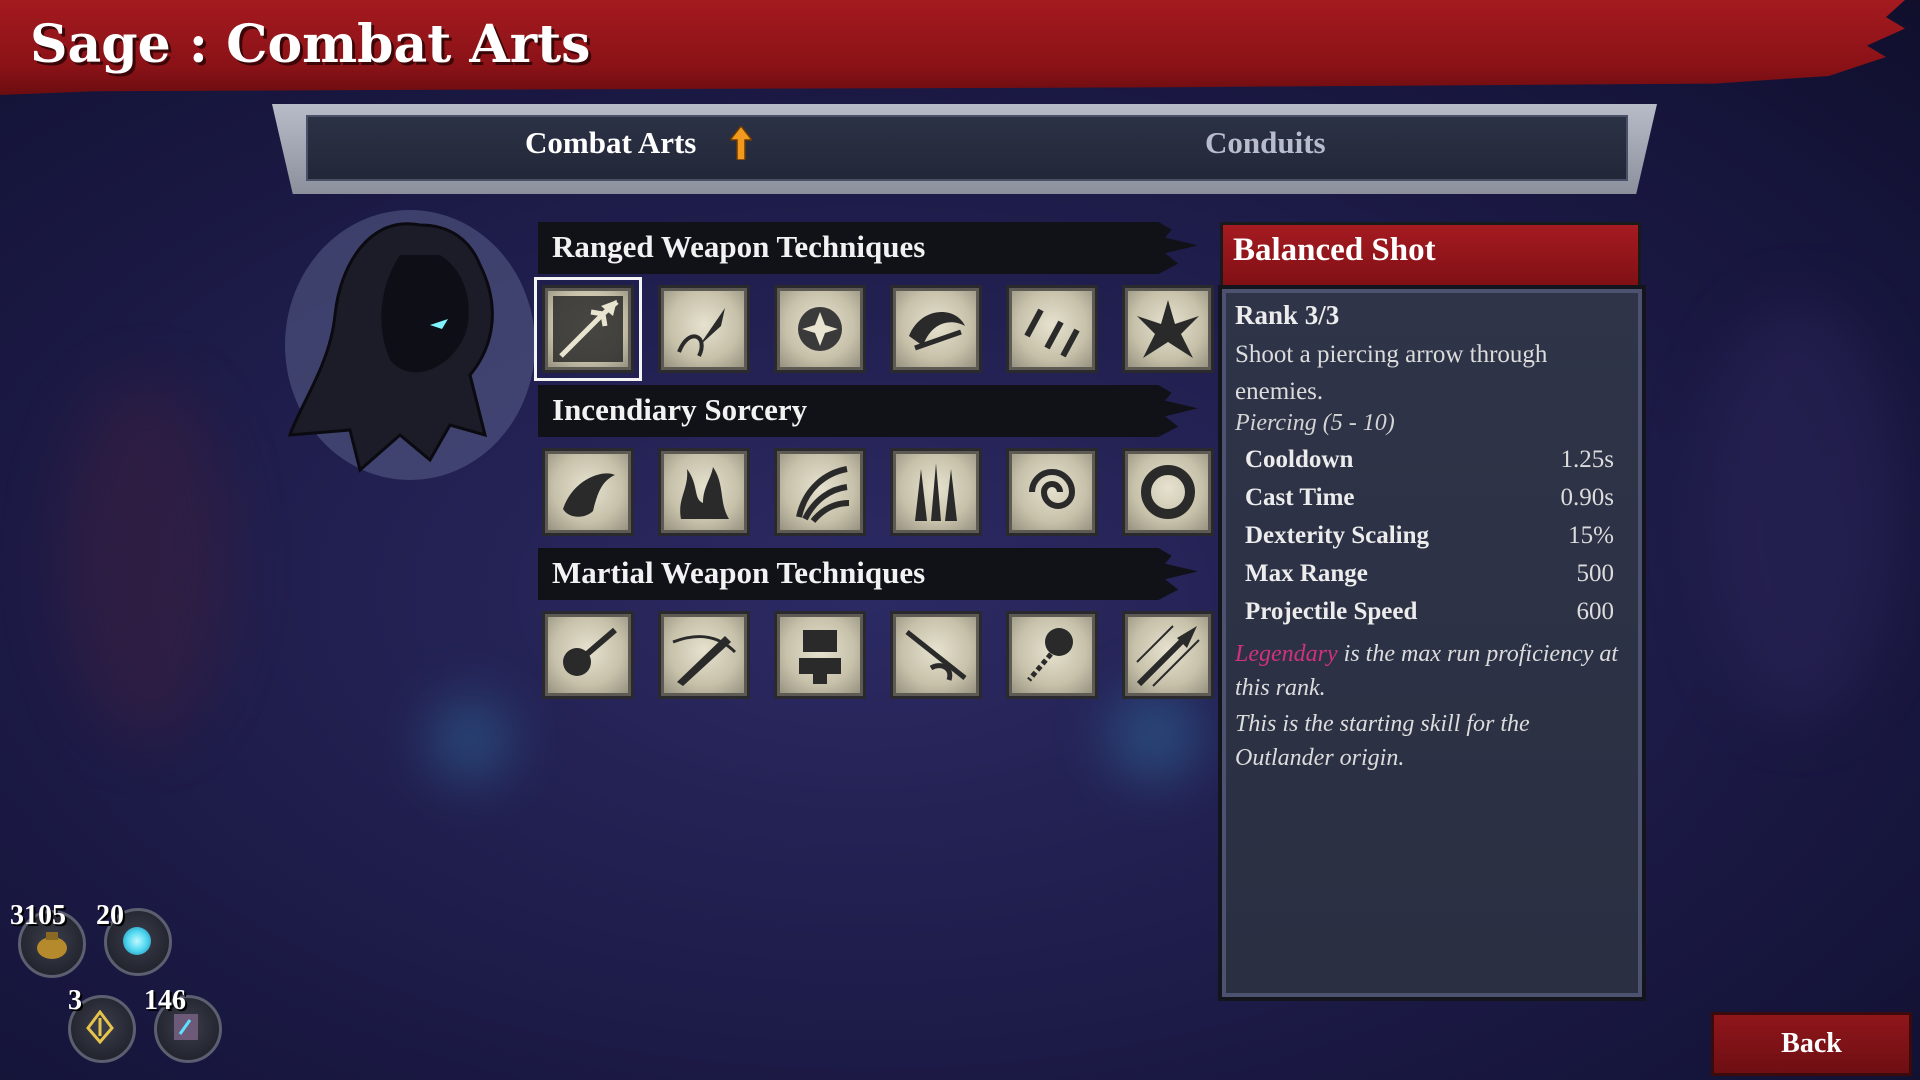  I want to click on stat-label-projectile-speed: Projectile Speed, so click(1331, 611).